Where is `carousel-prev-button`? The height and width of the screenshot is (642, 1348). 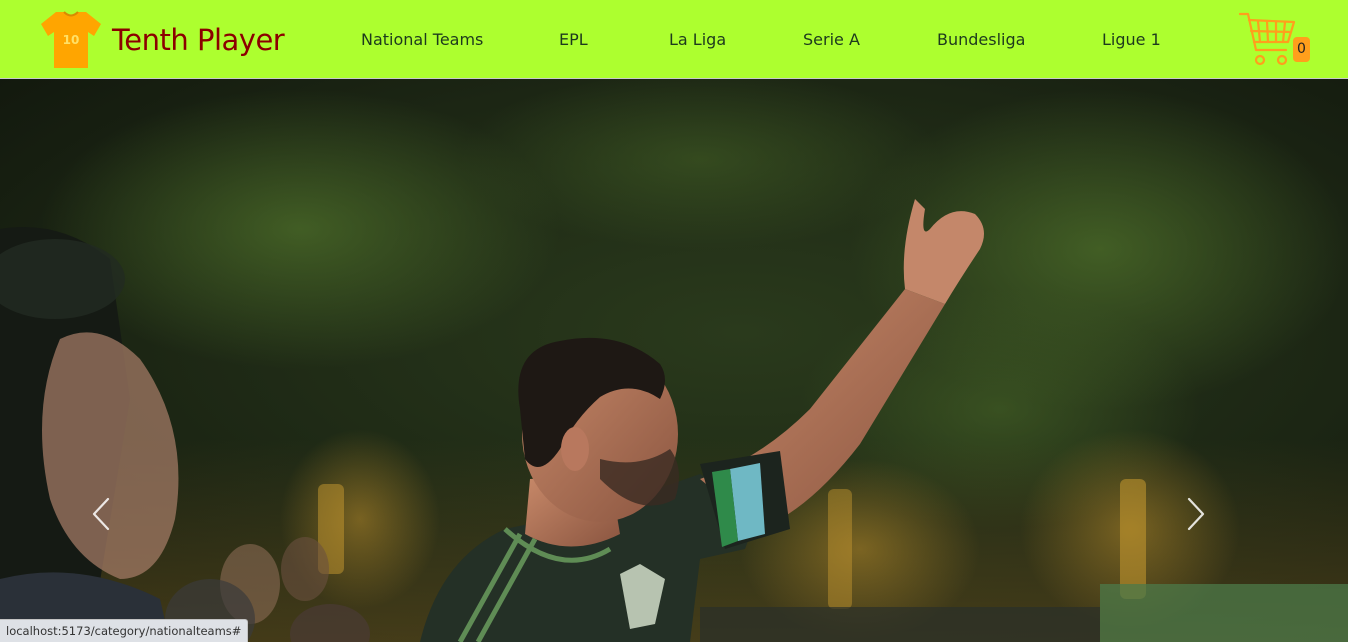 carousel-prev-button is located at coordinates (100, 360).